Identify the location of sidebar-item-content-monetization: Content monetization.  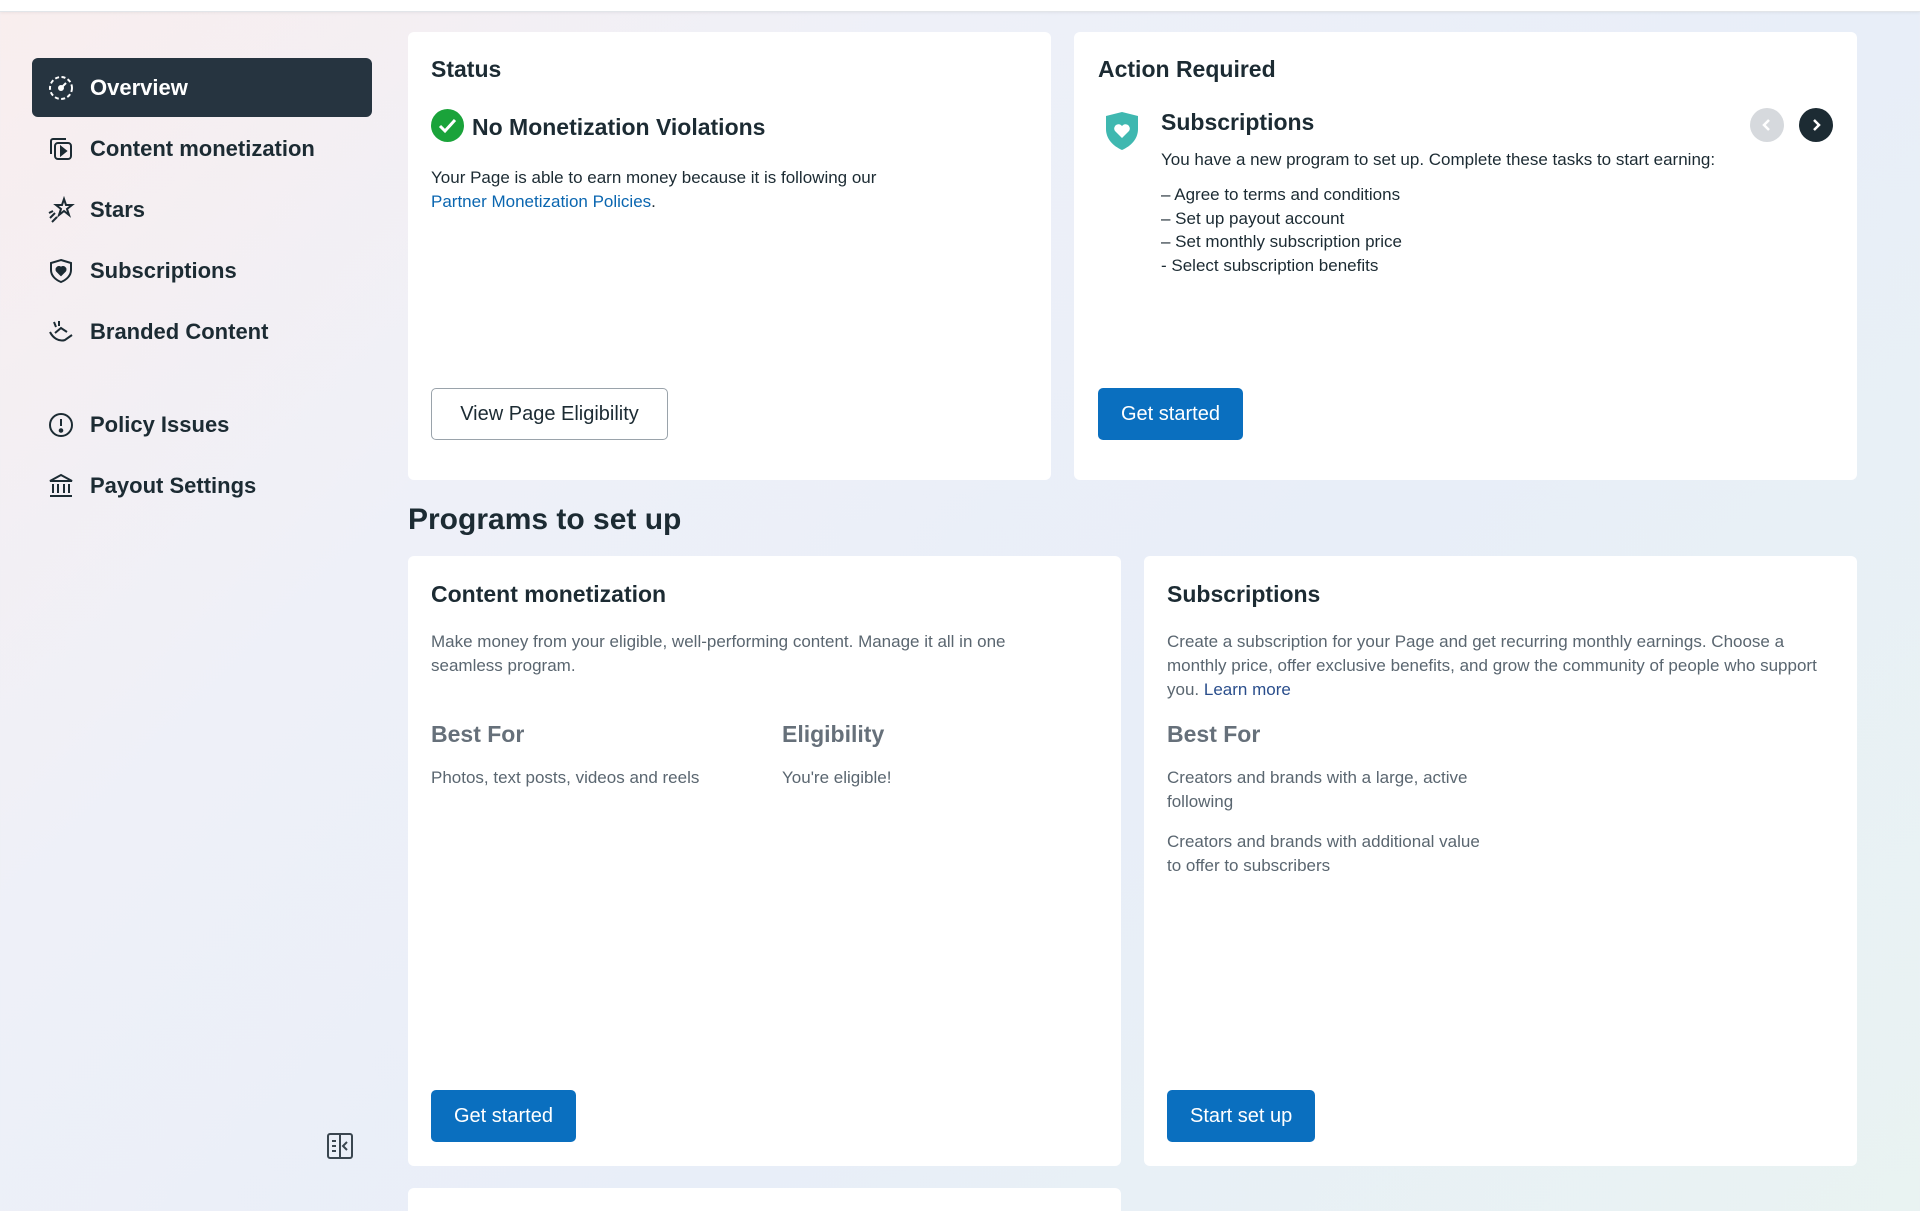
(202, 148).